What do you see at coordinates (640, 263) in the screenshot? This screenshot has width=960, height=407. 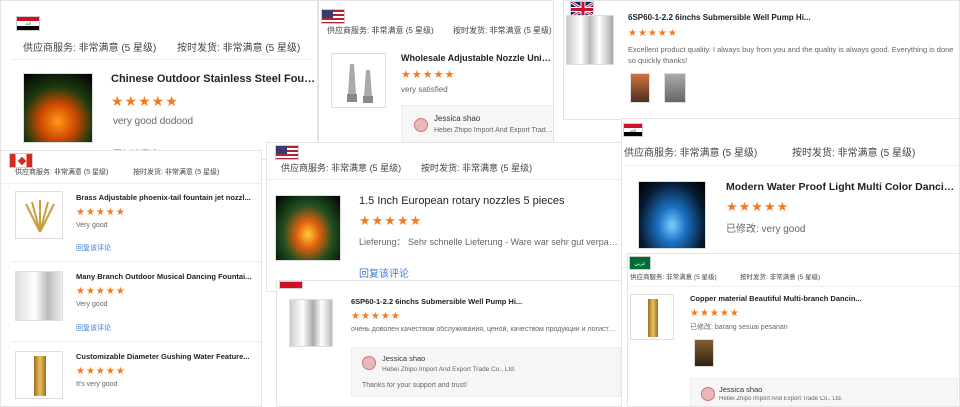 I see `saudi-flag-icon: عربي` at bounding box center [640, 263].